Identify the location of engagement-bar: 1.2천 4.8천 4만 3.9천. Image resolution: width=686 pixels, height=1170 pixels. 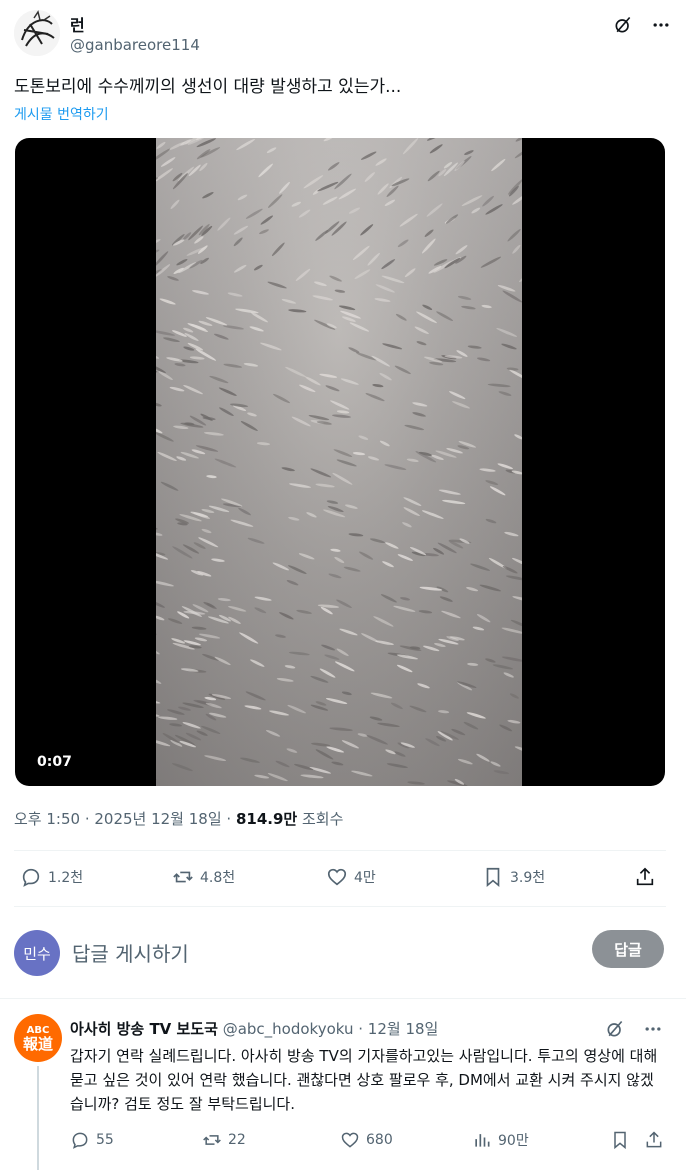
(339, 880).